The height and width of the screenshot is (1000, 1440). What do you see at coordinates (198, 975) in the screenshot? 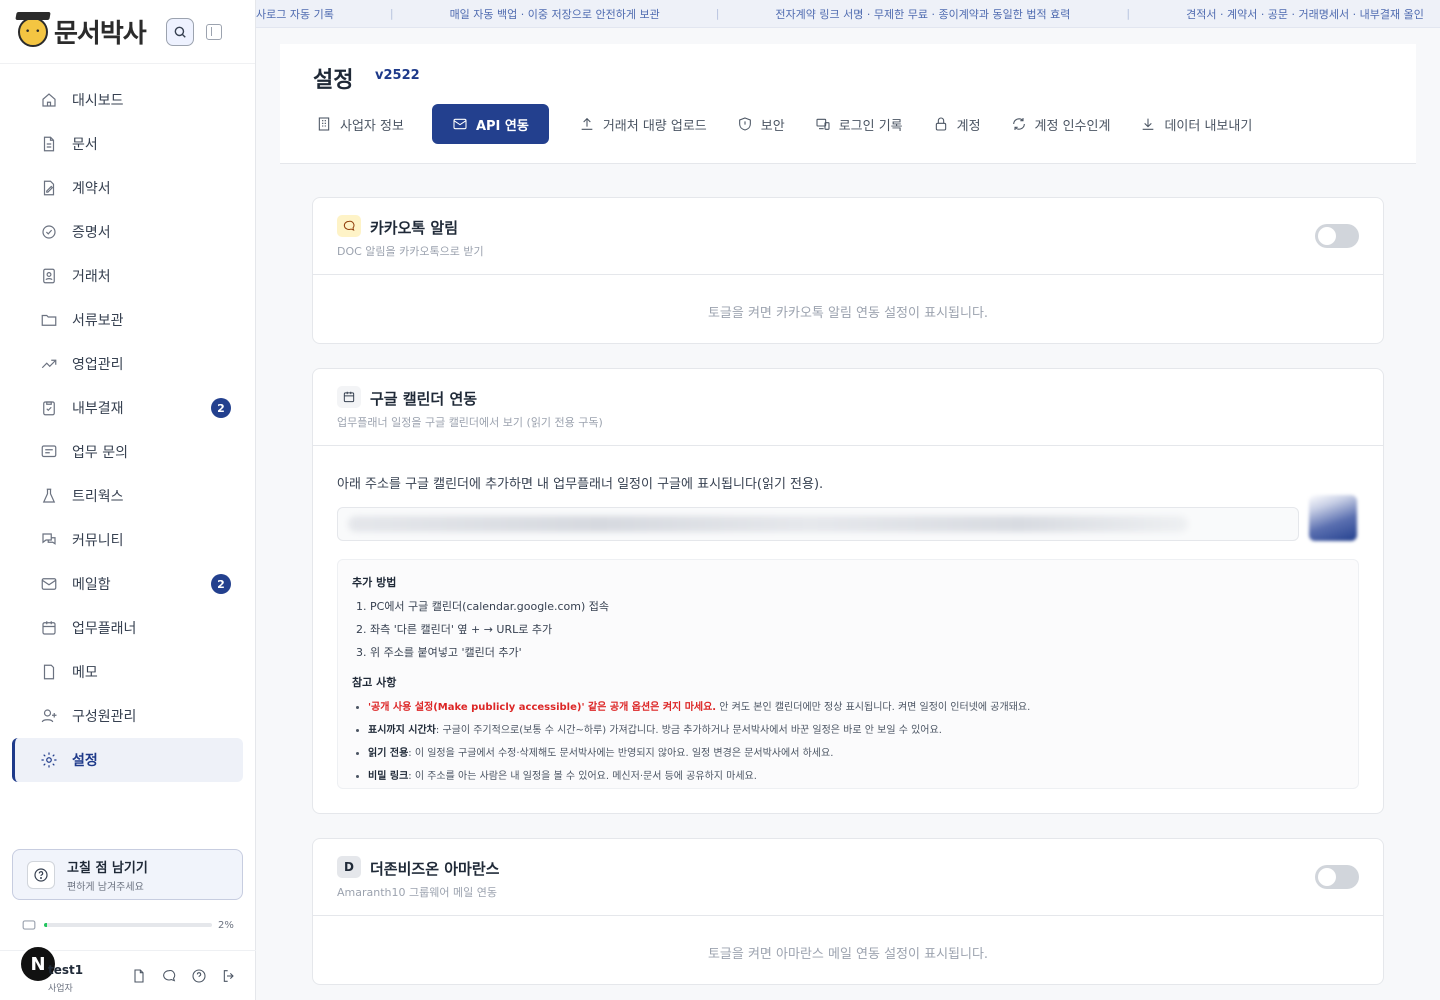
I see `help-icon` at bounding box center [198, 975].